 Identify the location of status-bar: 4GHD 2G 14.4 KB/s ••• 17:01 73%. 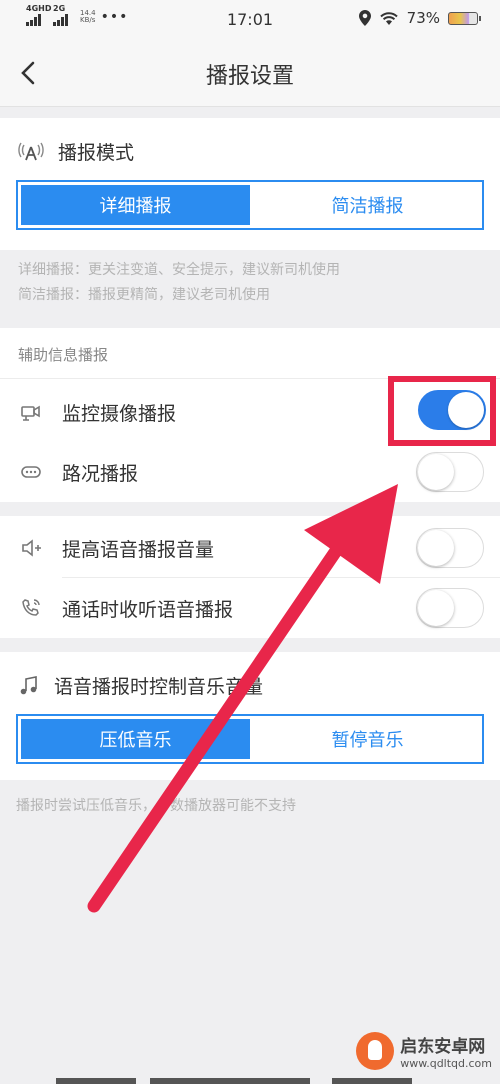
(250, 20).